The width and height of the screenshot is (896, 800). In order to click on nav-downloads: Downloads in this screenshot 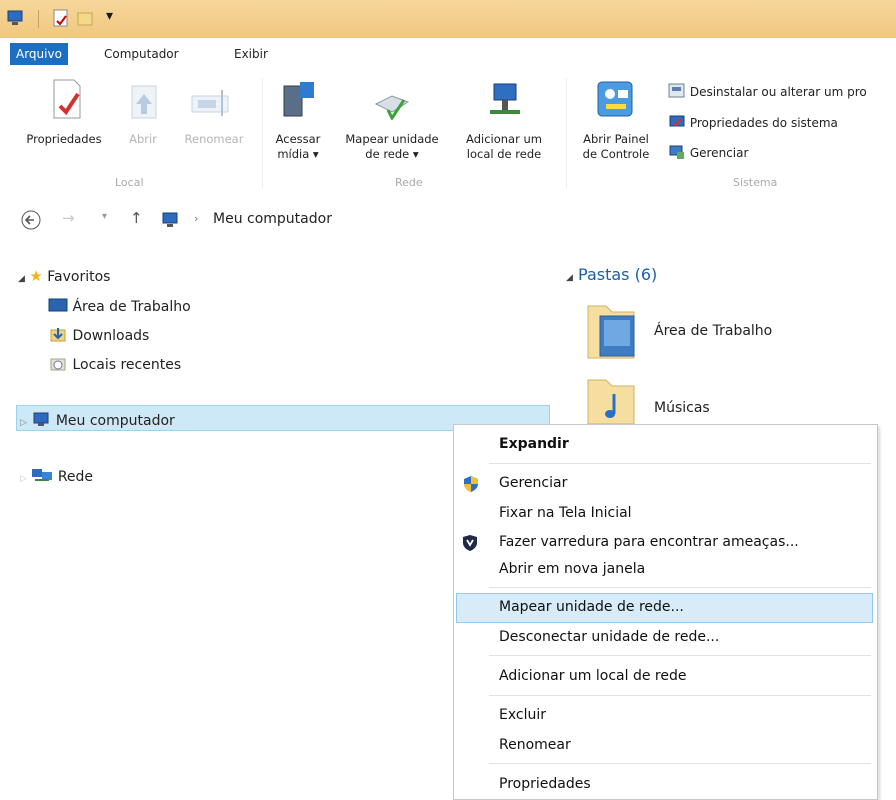, I will do `click(98, 335)`.